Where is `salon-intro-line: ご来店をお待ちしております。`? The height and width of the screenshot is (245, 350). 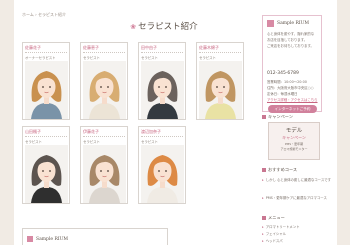 salon-intro-line: ご来店をお待ちしております。 is located at coordinates (290, 46).